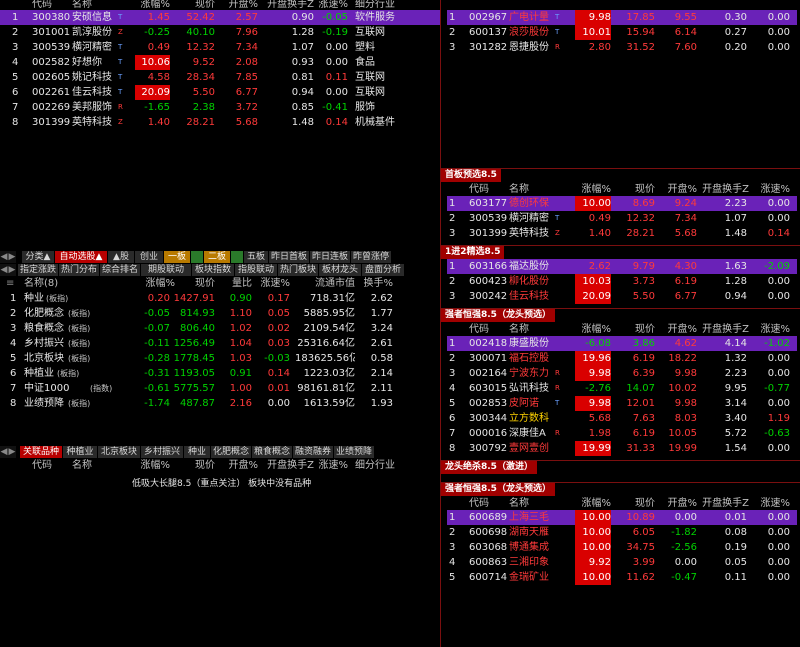 This screenshot has width=800, height=647. Describe the element at coordinates (194, 373) in the screenshot. I see `sector-price: 1193.05` at that location.